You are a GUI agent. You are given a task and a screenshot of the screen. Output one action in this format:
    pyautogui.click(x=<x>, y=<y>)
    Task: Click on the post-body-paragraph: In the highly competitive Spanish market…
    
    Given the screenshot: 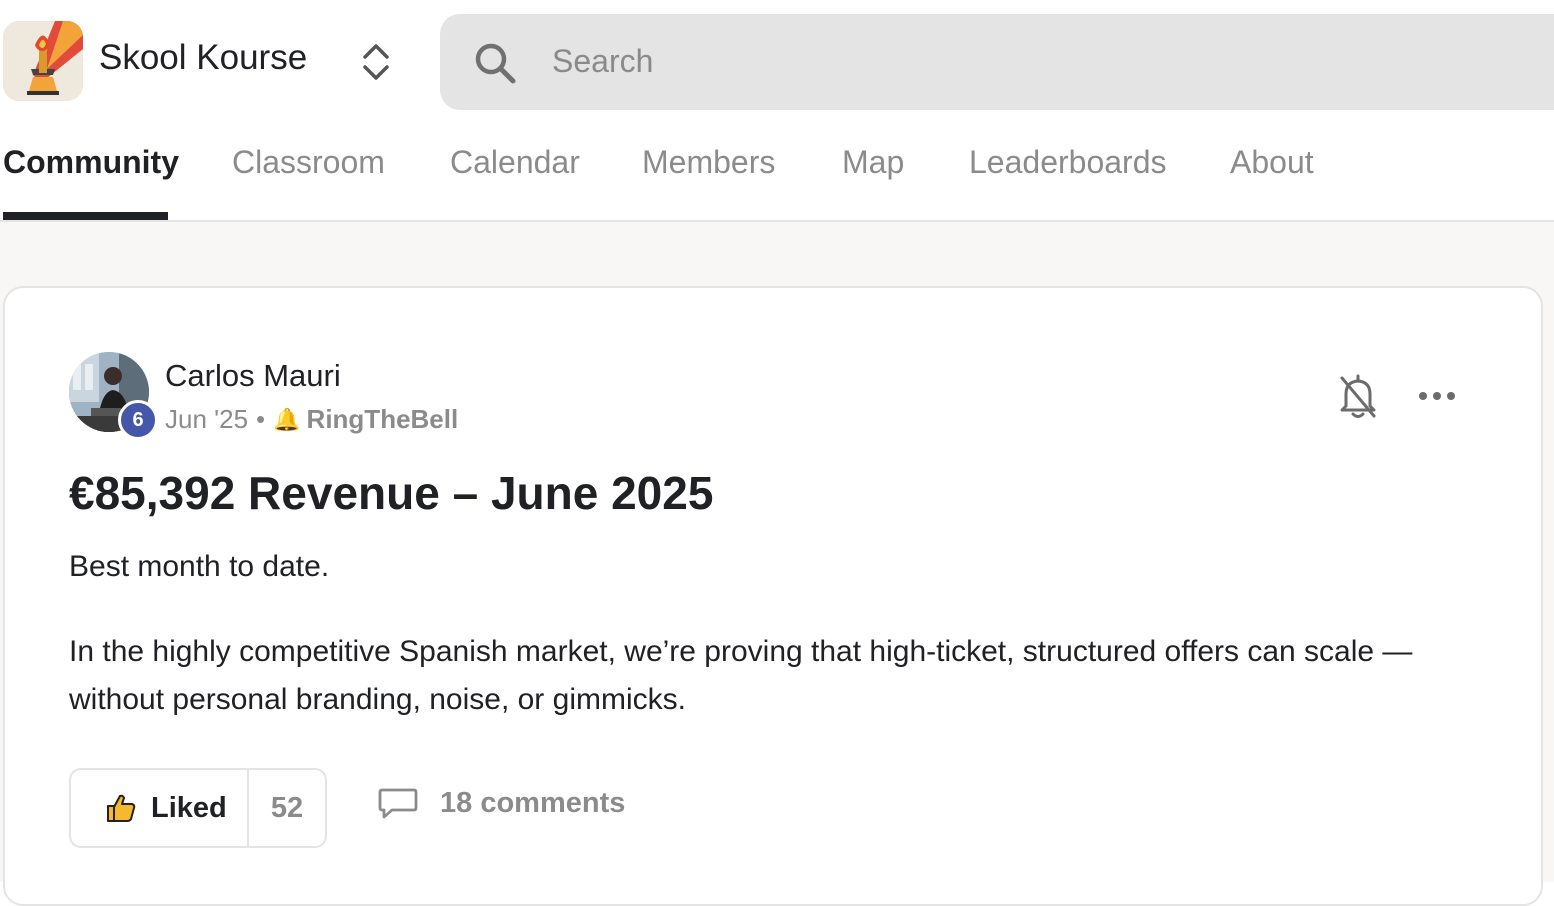 What is the action you would take?
    pyautogui.click(x=741, y=675)
    